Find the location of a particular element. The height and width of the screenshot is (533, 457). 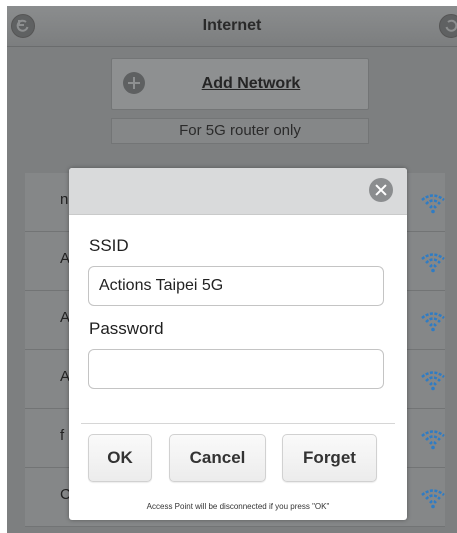

refresh-icon is located at coordinates (448, 26).